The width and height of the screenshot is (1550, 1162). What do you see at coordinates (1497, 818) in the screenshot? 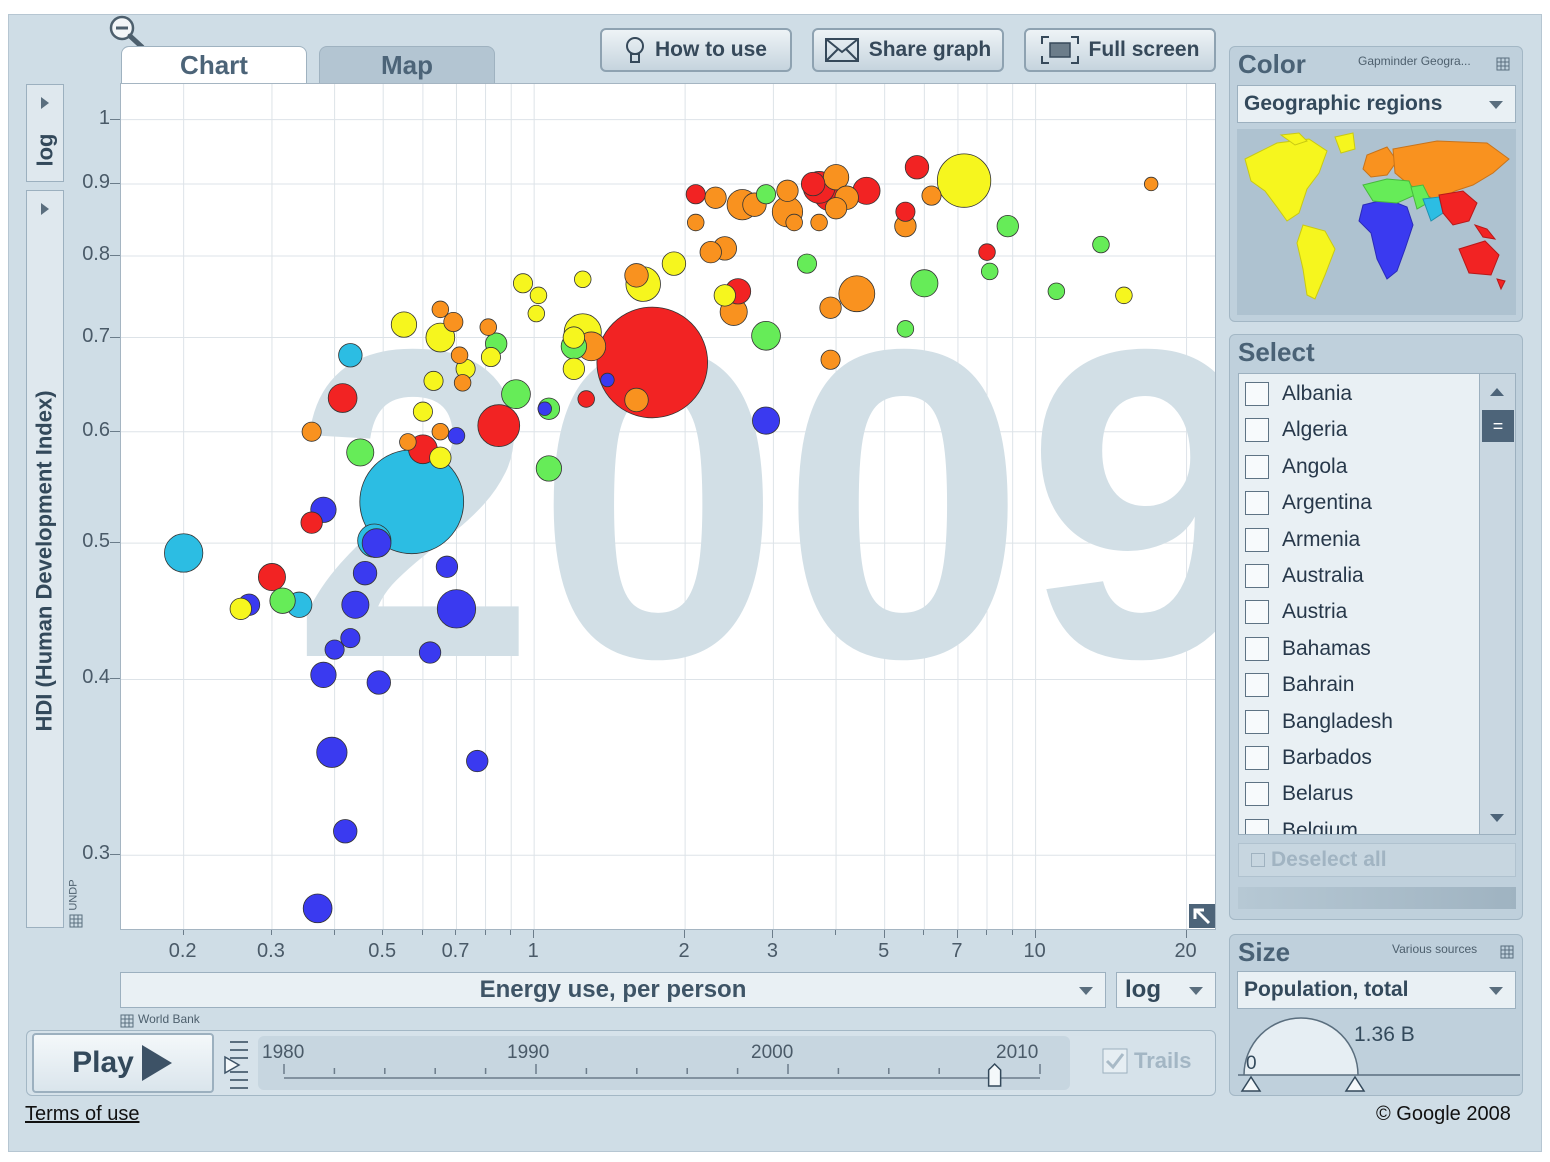
I see `scroll-down-icon` at bounding box center [1497, 818].